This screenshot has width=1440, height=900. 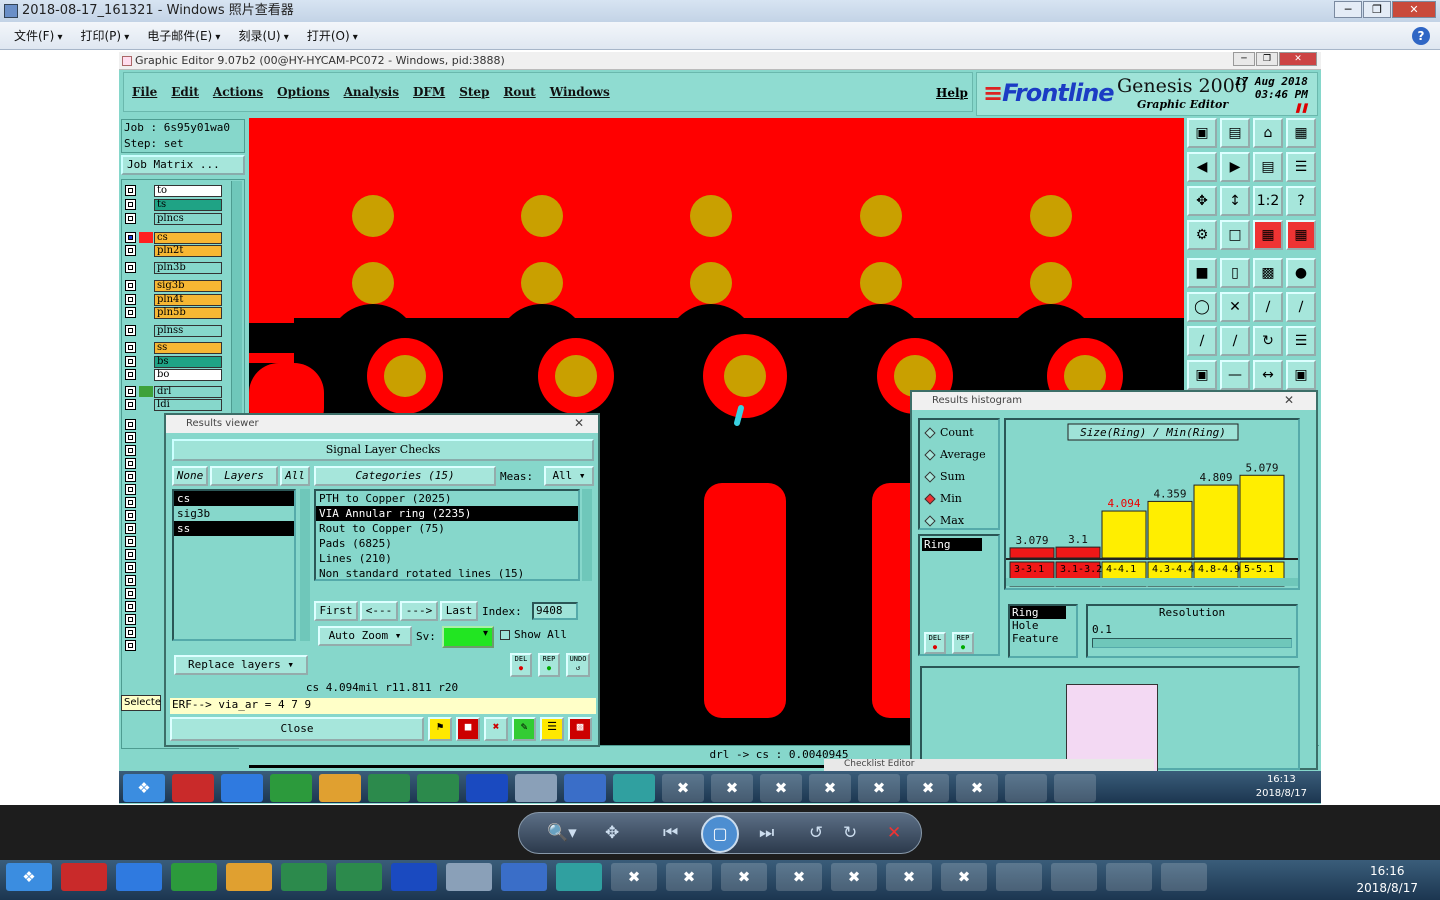 What do you see at coordinates (188, 391) in the screenshot?
I see `layer-name: drl` at bounding box center [188, 391].